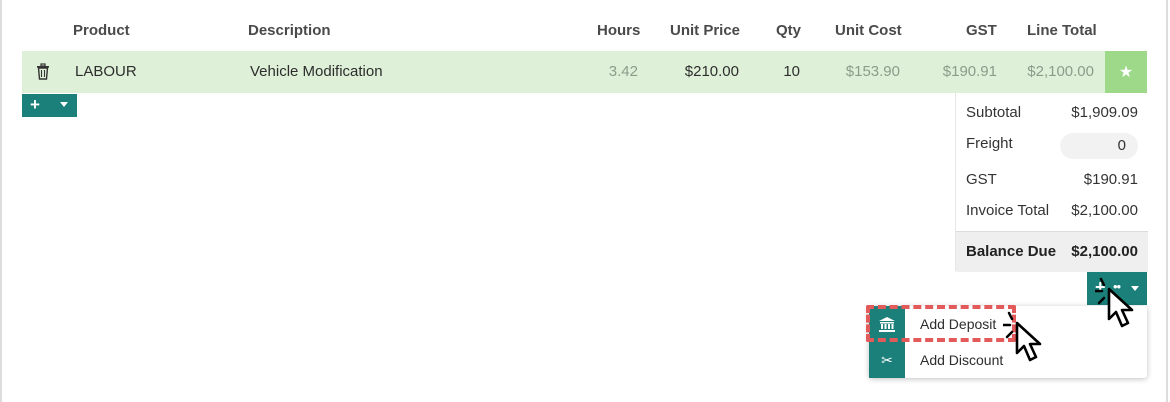 This screenshot has width=1170, height=402. What do you see at coordinates (1011, 251) in the screenshot?
I see `balance-due-label: Balance Due` at bounding box center [1011, 251].